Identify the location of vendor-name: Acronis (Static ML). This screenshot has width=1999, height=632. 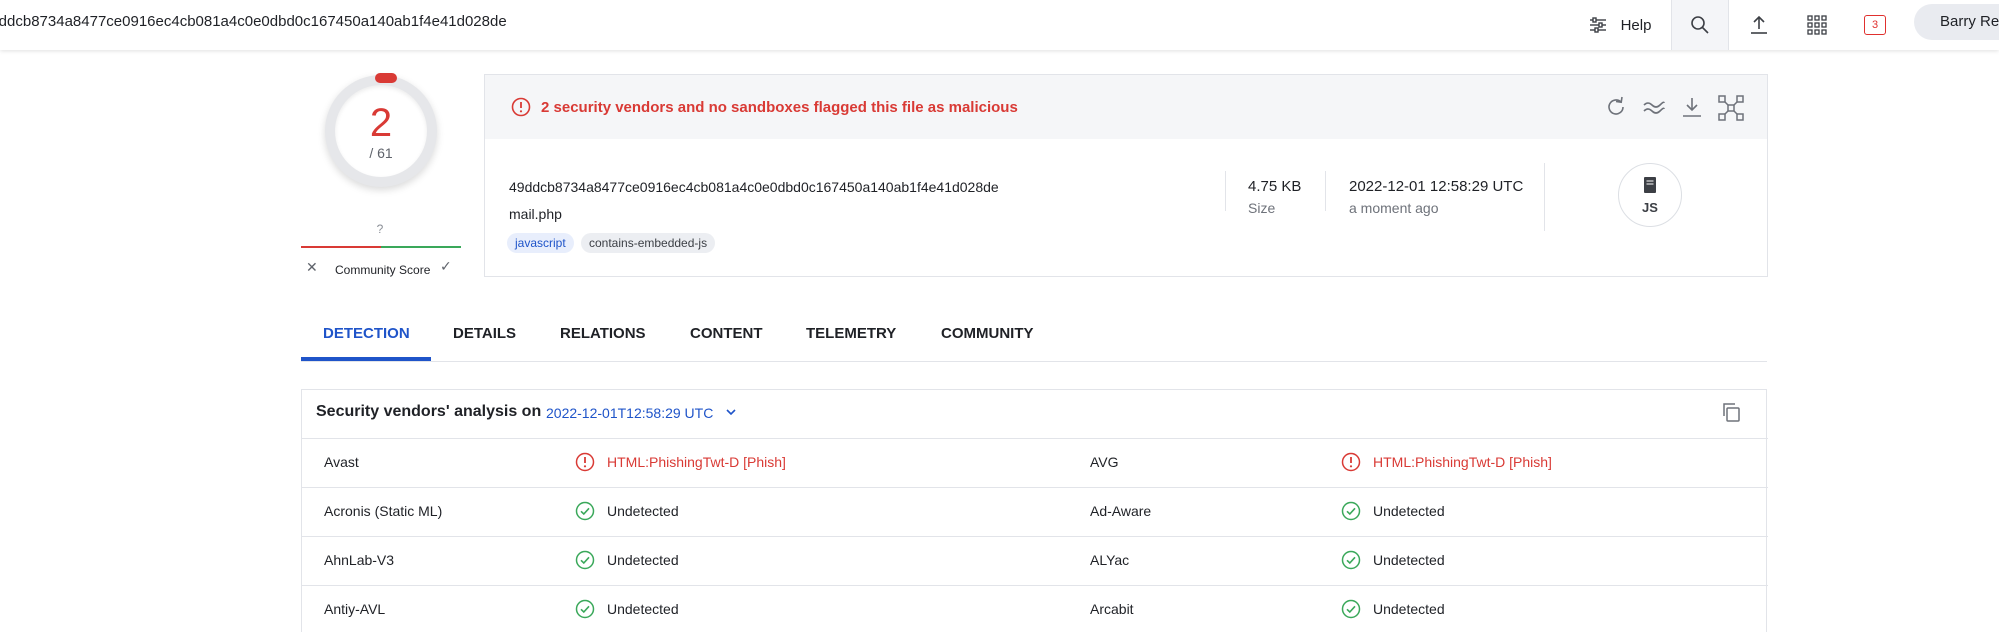
(383, 511).